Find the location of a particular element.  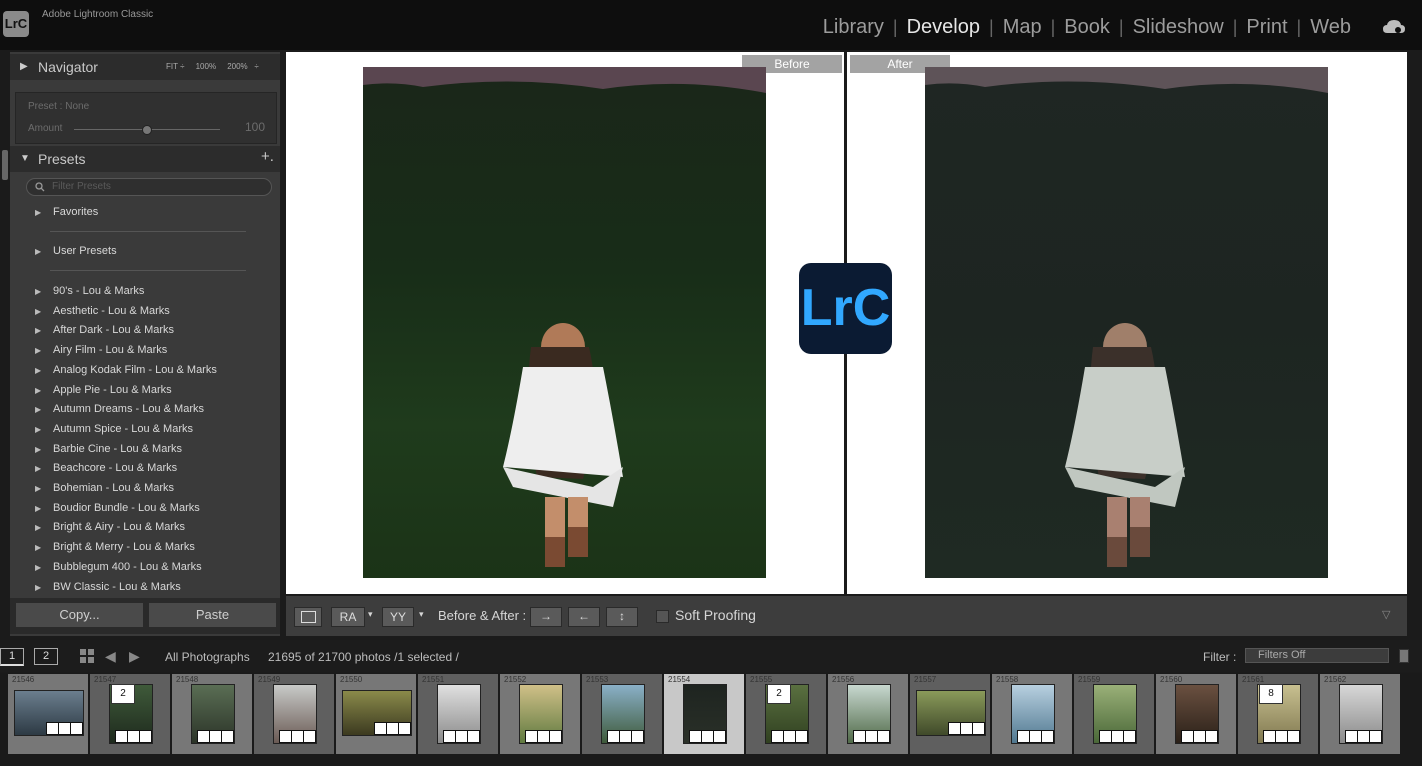

zoom-100: 100% is located at coordinates (206, 66).